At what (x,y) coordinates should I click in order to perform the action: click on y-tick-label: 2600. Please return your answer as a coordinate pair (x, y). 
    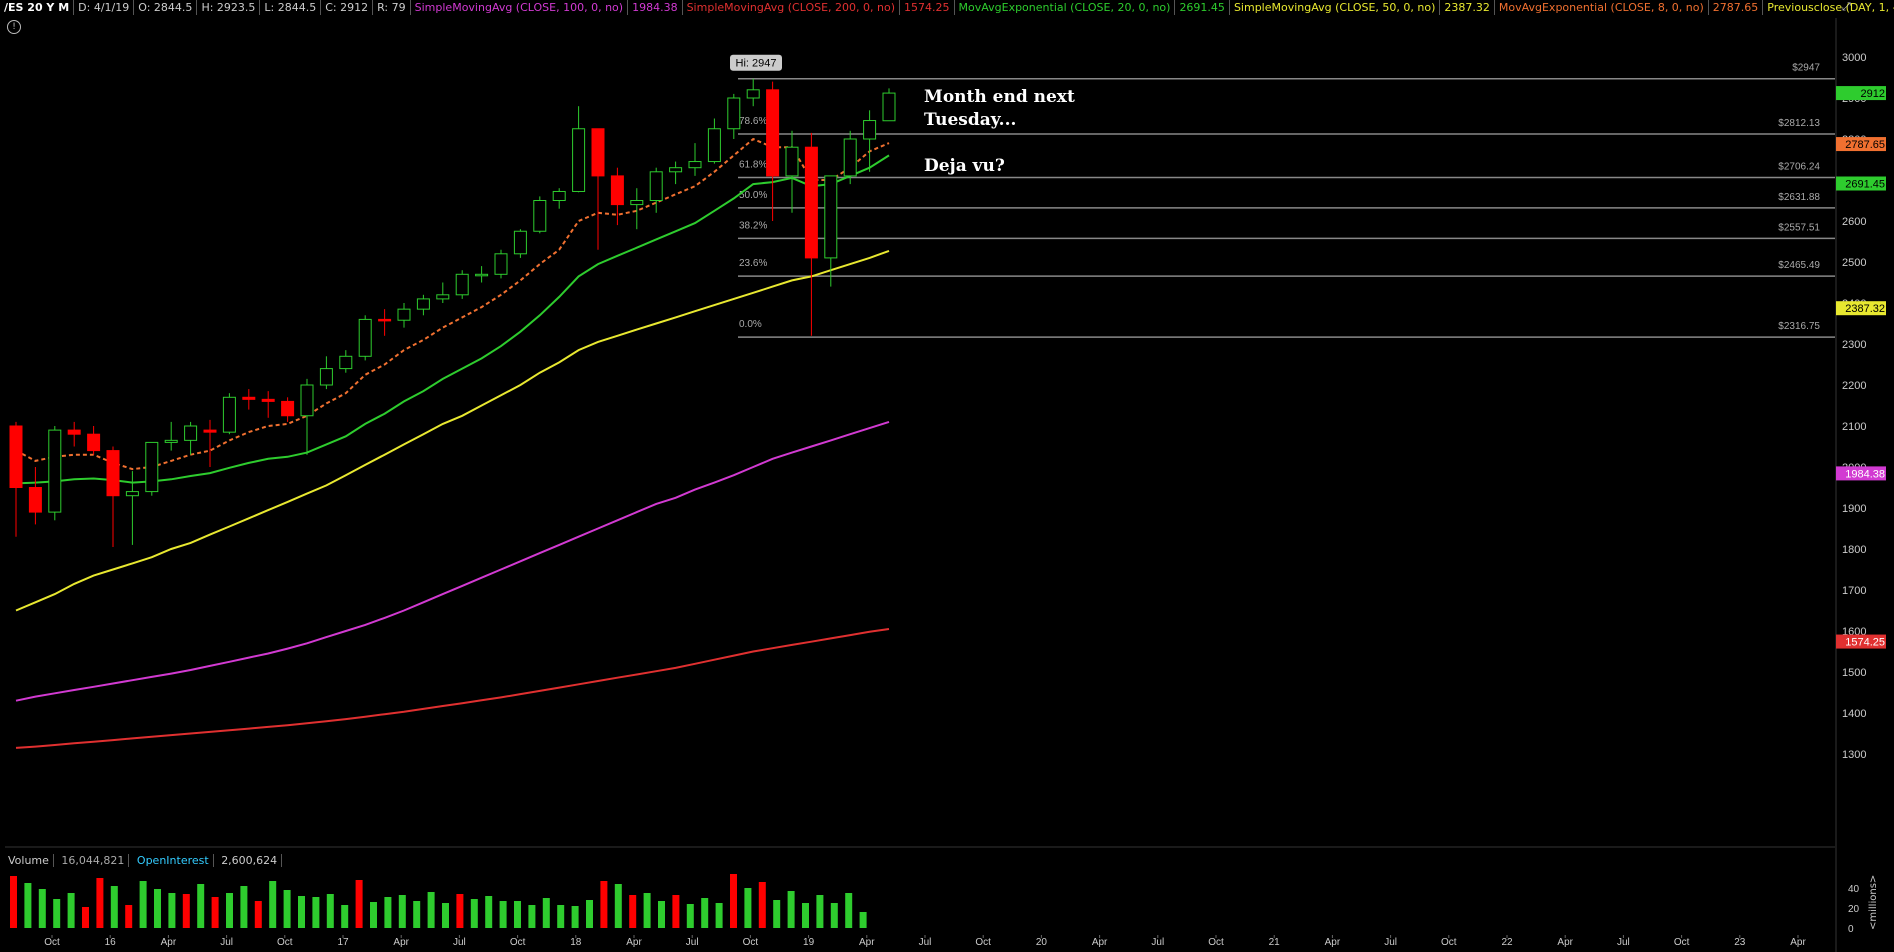
    Looking at the image, I should click on (1854, 222).